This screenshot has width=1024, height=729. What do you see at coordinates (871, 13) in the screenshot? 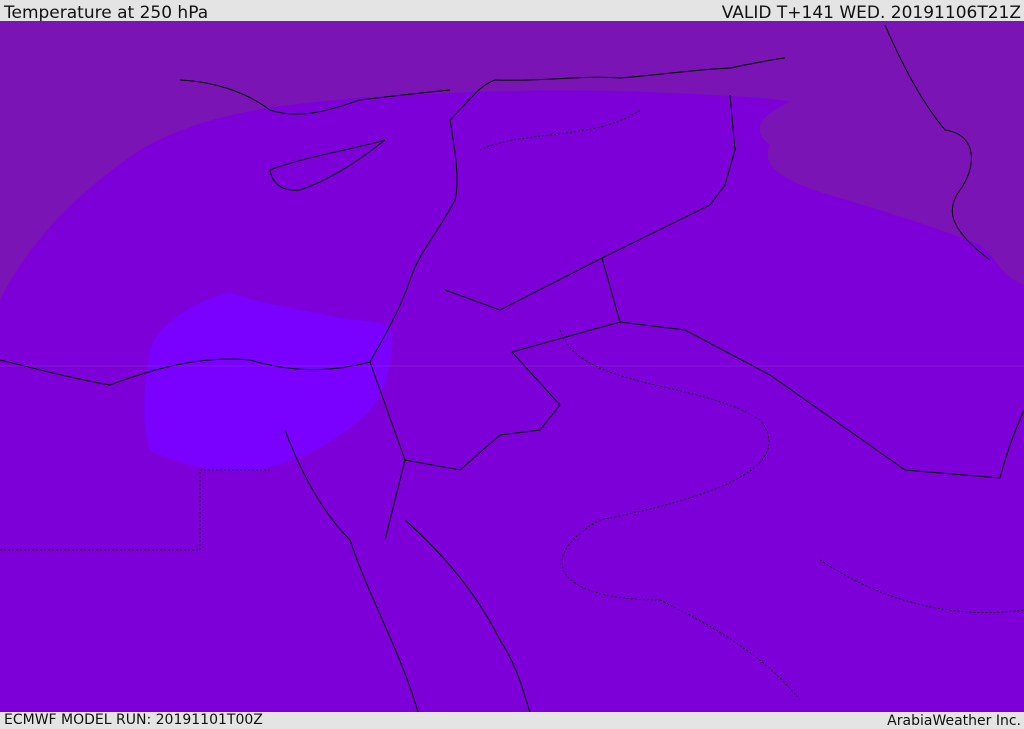
I see `valid-time: VALID T+141 WED. 20191106T21Z` at bounding box center [871, 13].